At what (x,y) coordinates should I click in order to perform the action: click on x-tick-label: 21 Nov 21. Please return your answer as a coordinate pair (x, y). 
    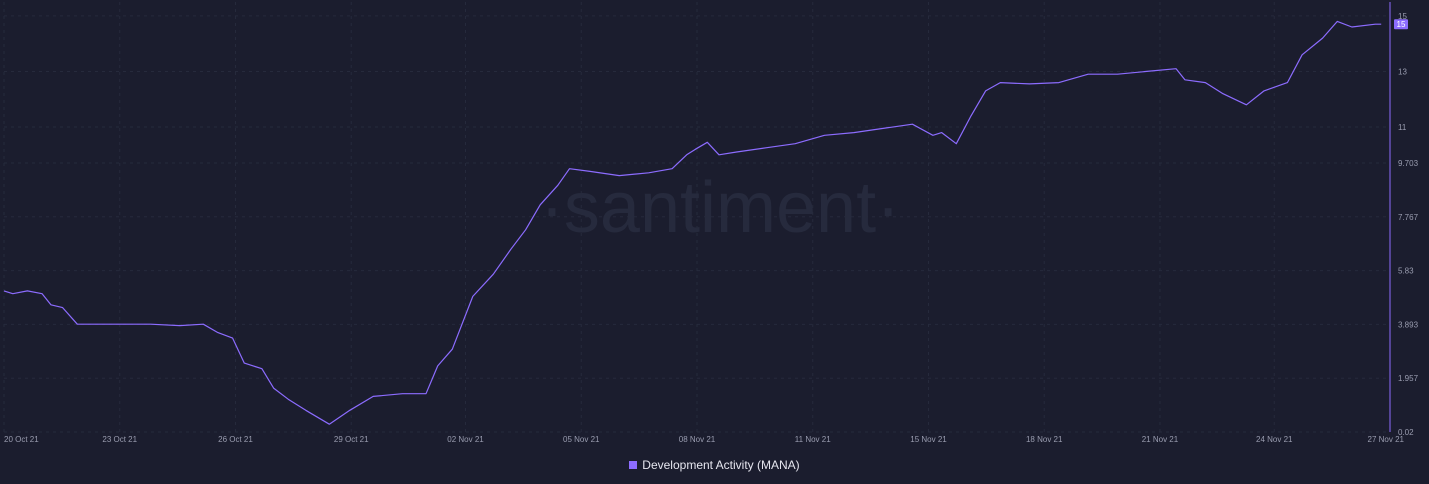
    Looking at the image, I should click on (1160, 439).